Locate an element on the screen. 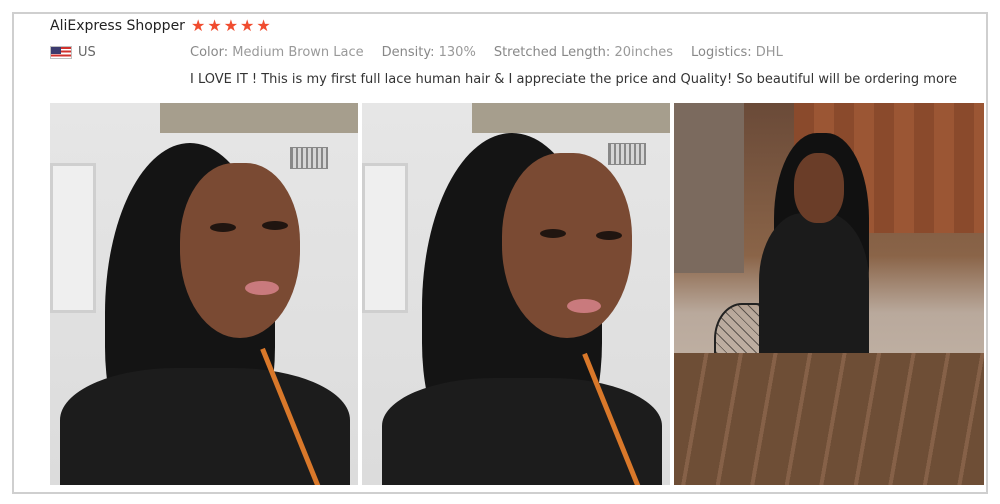  attribute-value: DHL is located at coordinates (769, 52).